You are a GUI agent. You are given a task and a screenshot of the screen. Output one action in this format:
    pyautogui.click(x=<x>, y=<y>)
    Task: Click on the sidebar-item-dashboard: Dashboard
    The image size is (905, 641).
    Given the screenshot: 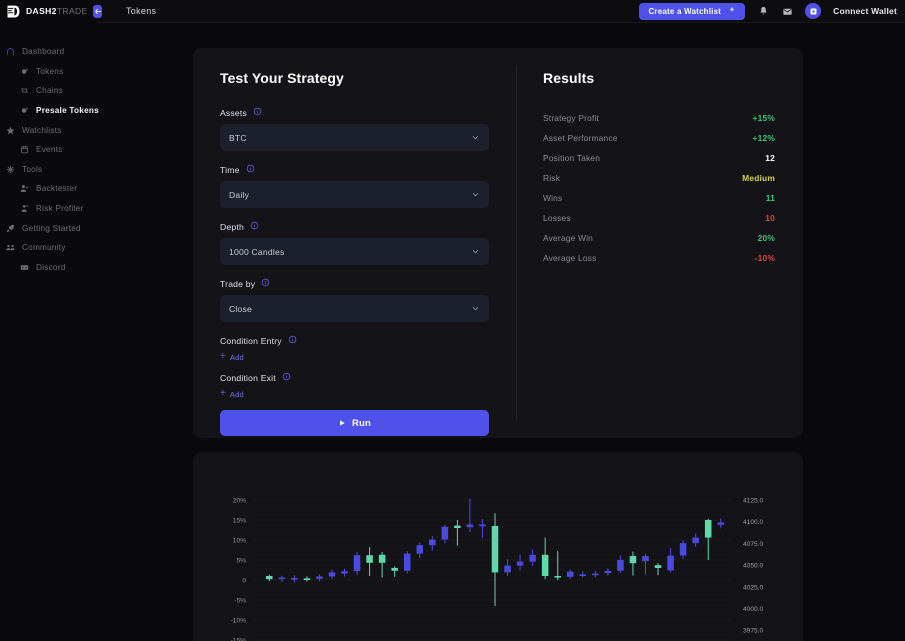 What is the action you would take?
    pyautogui.click(x=48, y=52)
    